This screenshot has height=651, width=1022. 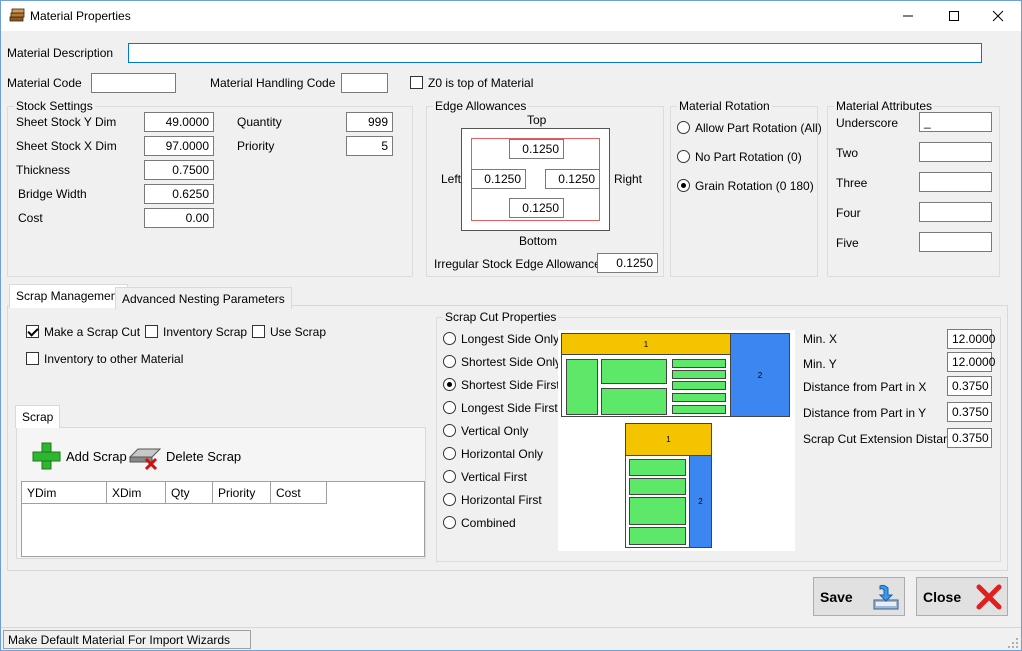 I want to click on scrap-shortest-first-label: Shortest Side First, so click(x=510, y=385).